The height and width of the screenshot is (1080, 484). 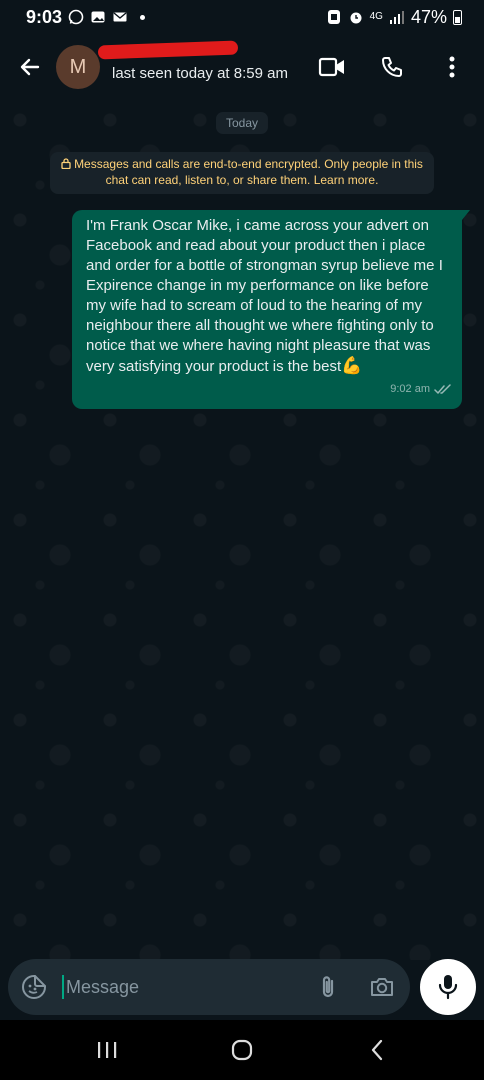 What do you see at coordinates (86, 17) in the screenshot?
I see `status-bar-left: 9:03` at bounding box center [86, 17].